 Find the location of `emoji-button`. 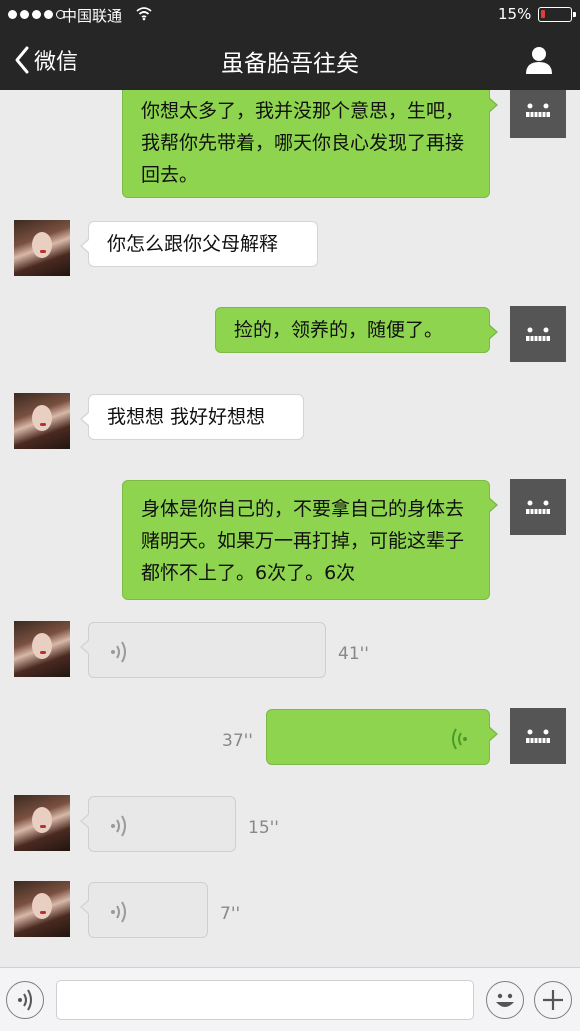

emoji-button is located at coordinates (505, 1000).